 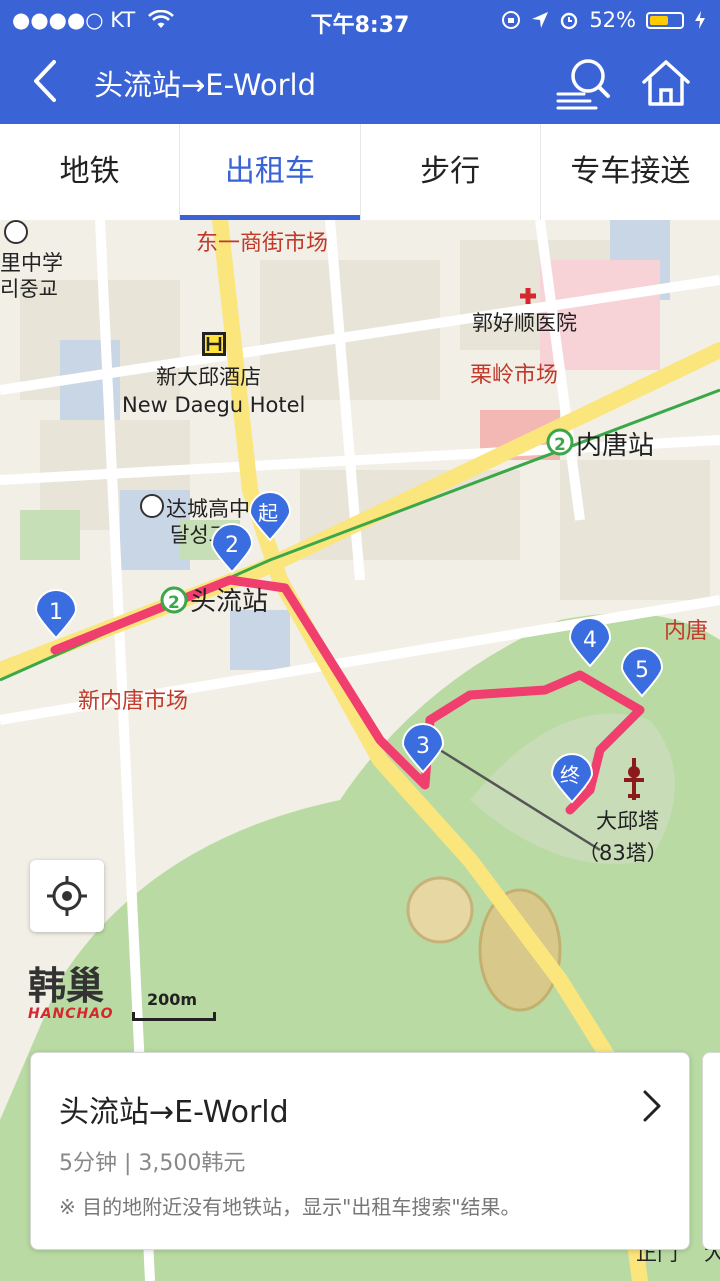 I want to click on svg-text: 3, so click(x=423, y=746).